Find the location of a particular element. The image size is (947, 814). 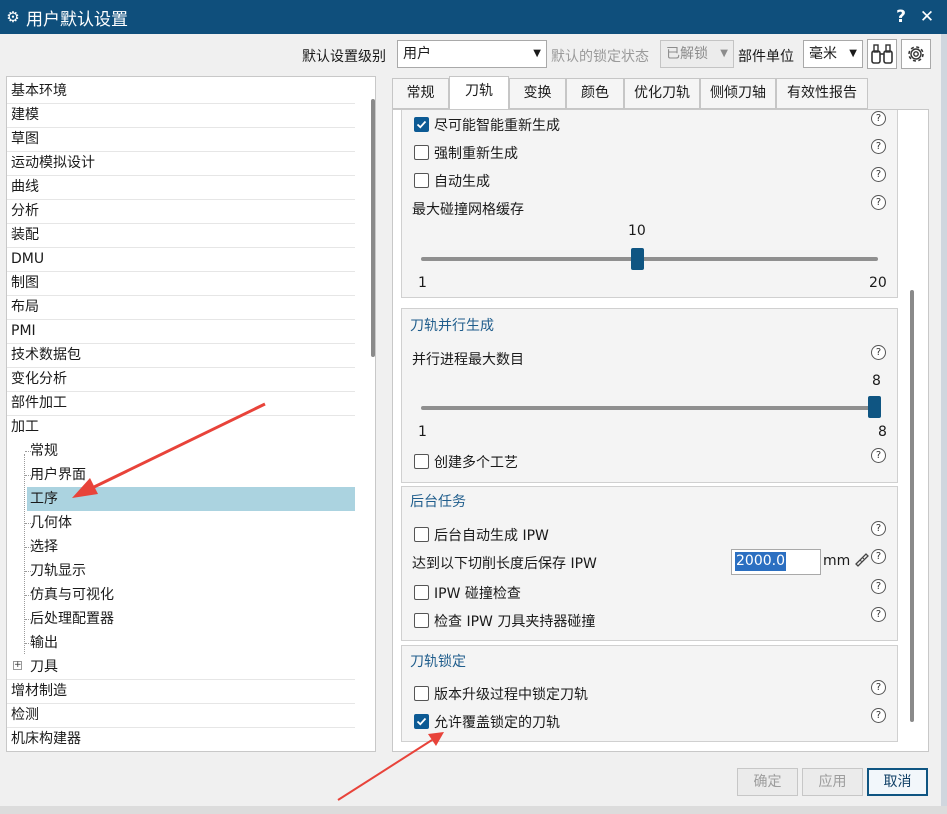

tree-item-curve: 曲线 is located at coordinates (25, 187).